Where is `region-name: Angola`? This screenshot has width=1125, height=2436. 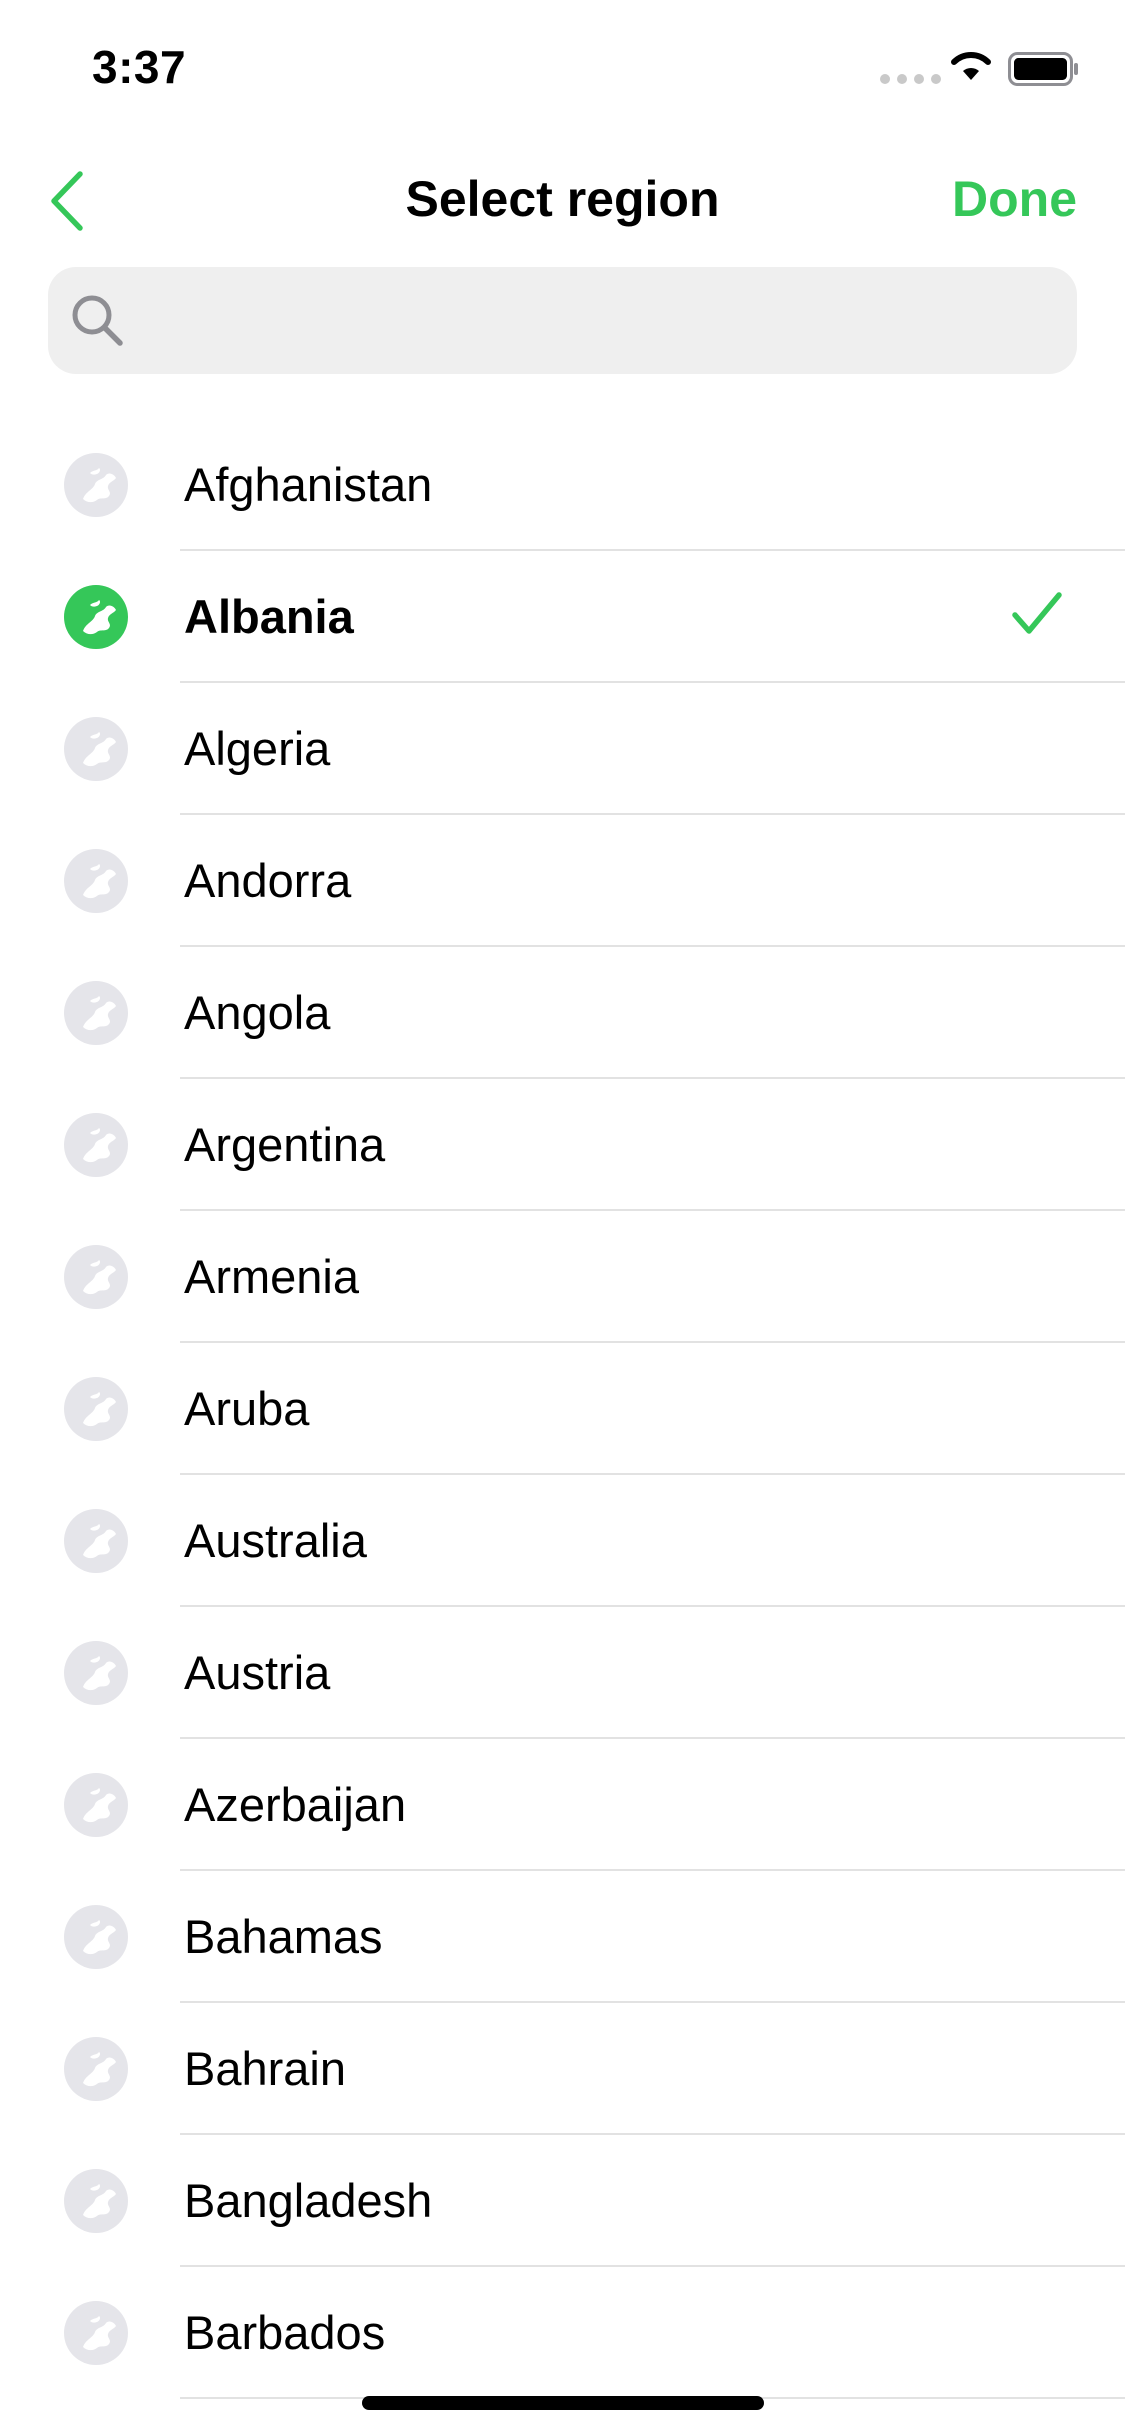
region-name: Angola is located at coordinates (257, 1012).